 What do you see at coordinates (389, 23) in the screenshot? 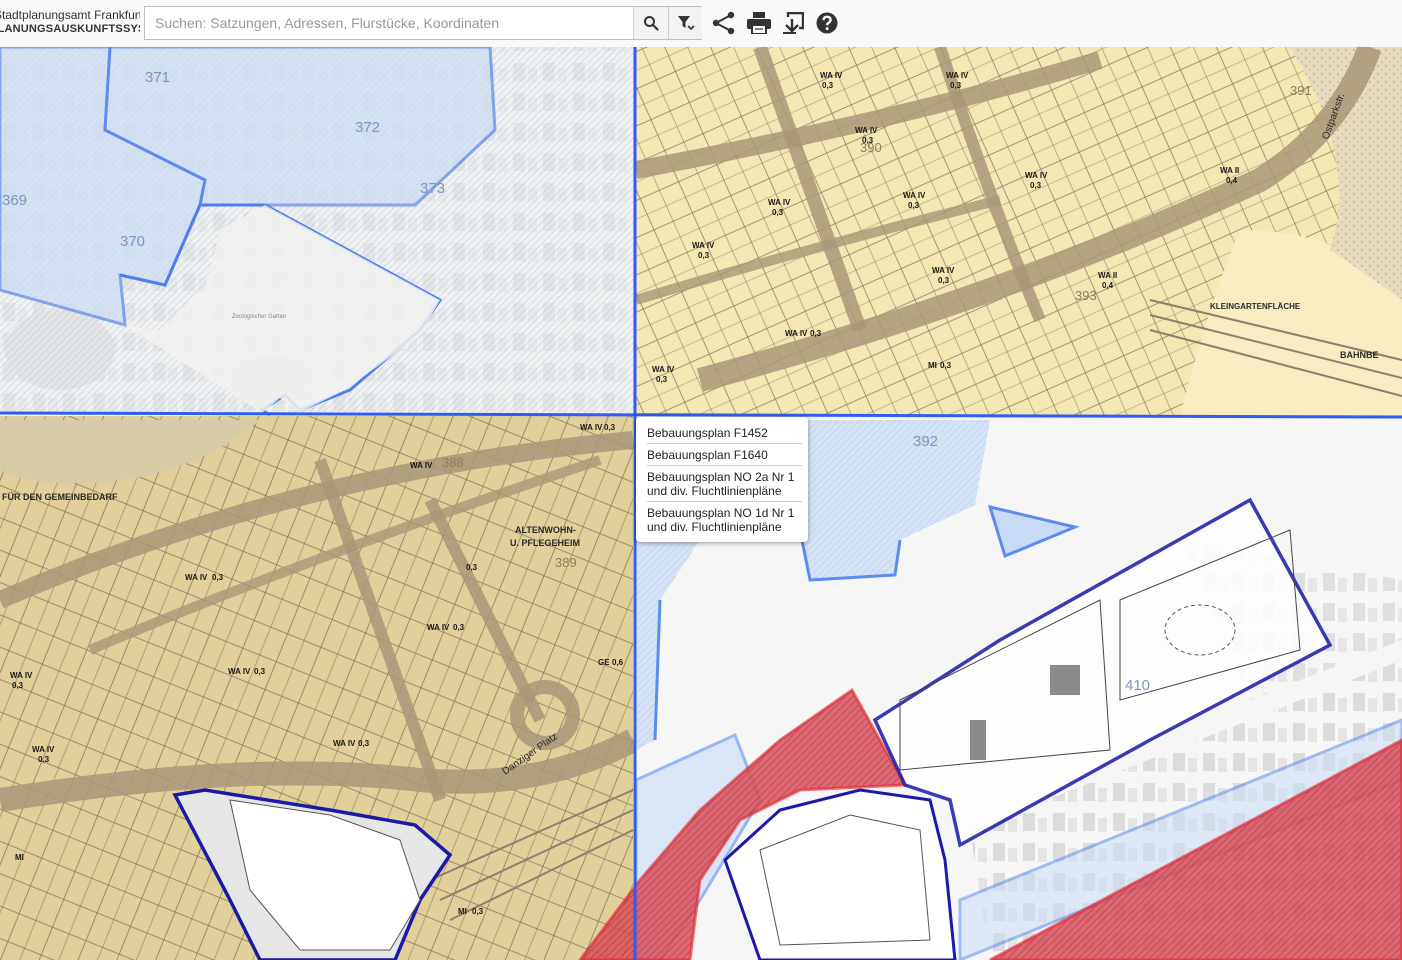
I see `search-input` at bounding box center [389, 23].